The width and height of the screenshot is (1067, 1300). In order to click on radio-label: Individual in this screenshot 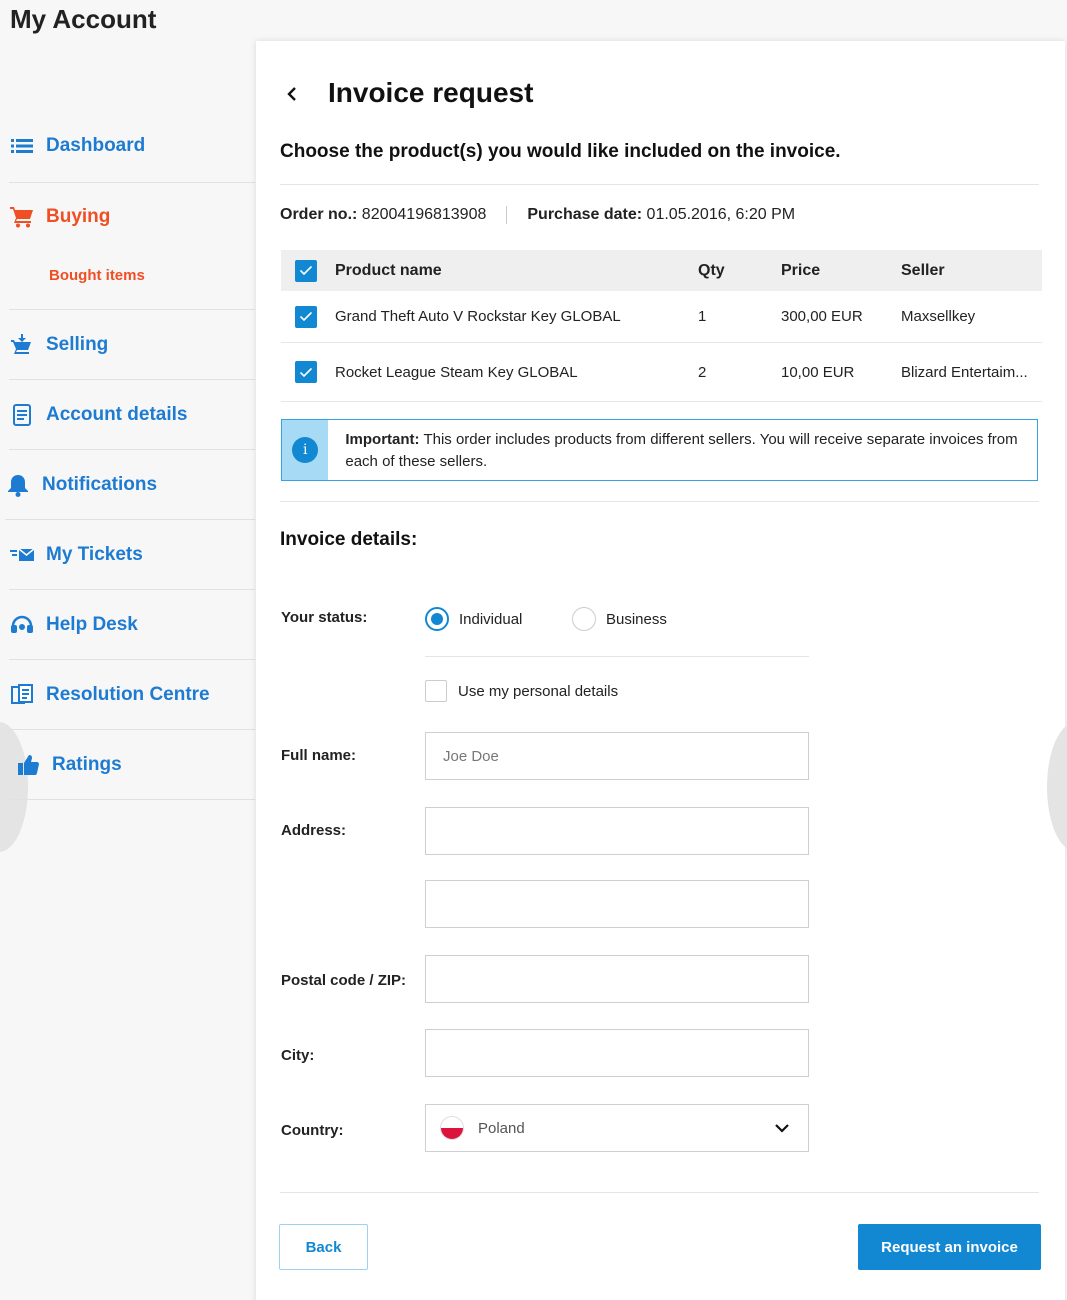, I will do `click(491, 619)`.